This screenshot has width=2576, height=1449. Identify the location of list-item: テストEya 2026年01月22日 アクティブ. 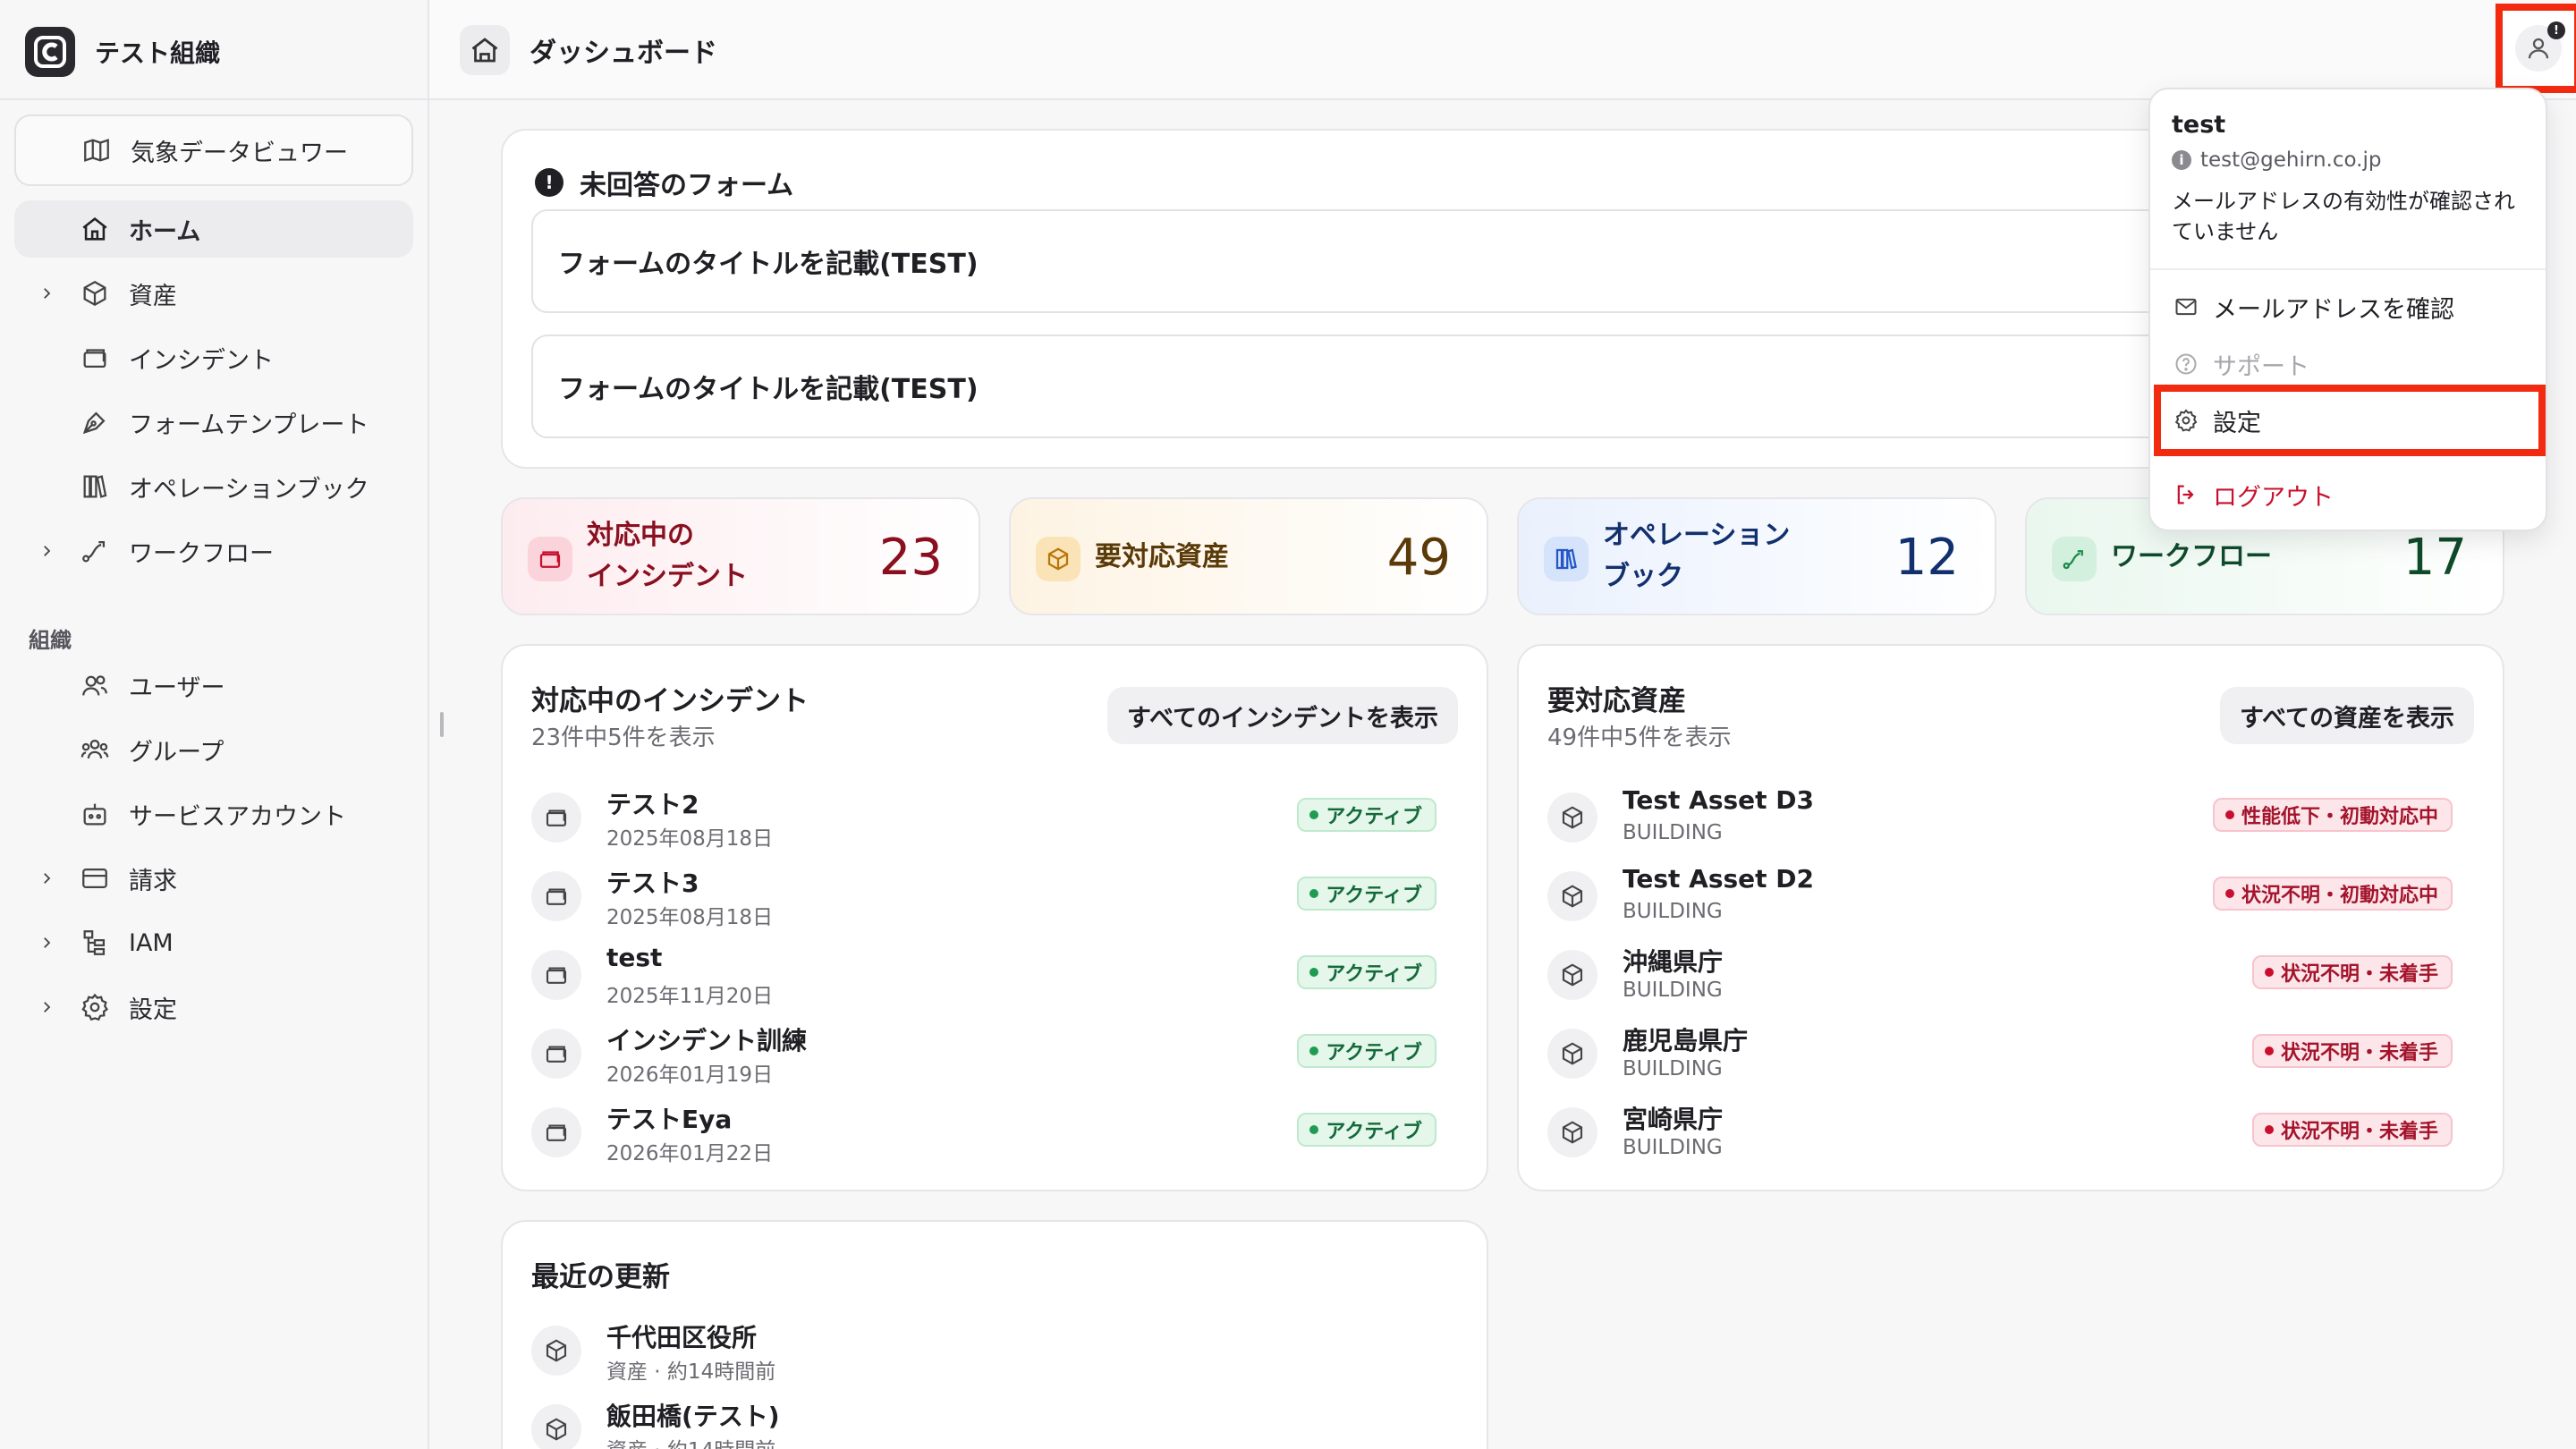
(996, 1132).